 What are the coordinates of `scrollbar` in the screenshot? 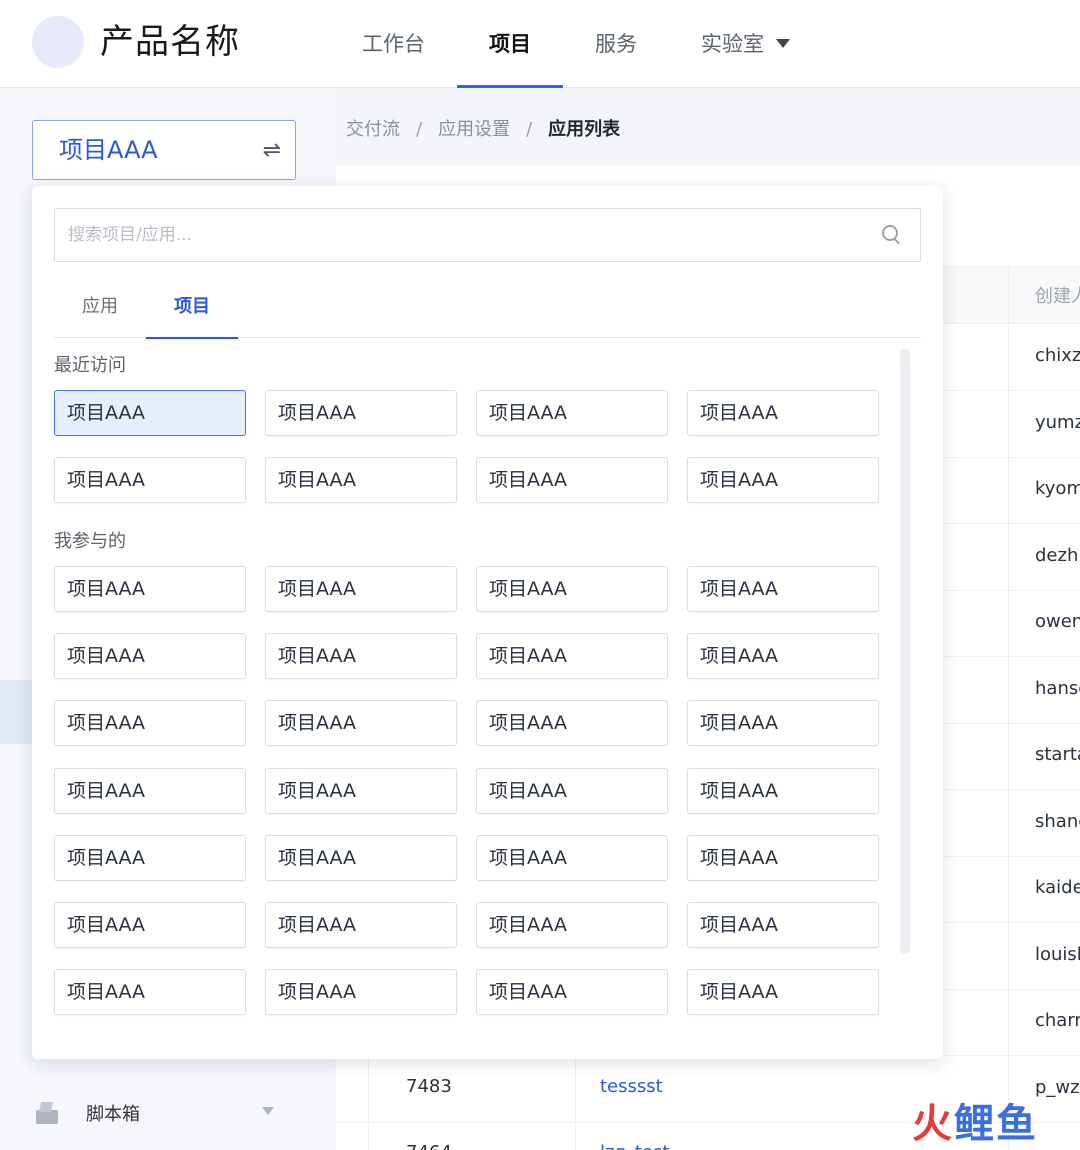 It's located at (905, 651).